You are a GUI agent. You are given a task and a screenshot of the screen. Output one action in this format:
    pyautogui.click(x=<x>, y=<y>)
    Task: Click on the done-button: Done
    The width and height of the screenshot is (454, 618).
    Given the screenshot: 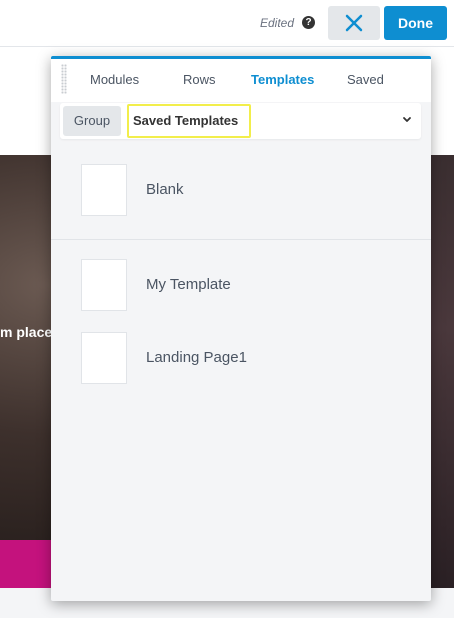 What is the action you would take?
    pyautogui.click(x=415, y=23)
    